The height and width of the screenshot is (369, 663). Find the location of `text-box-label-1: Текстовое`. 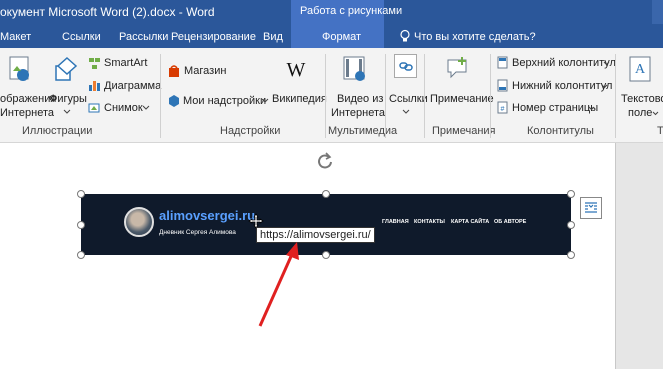

text-box-label-1: Текстовое is located at coordinates (642, 99).